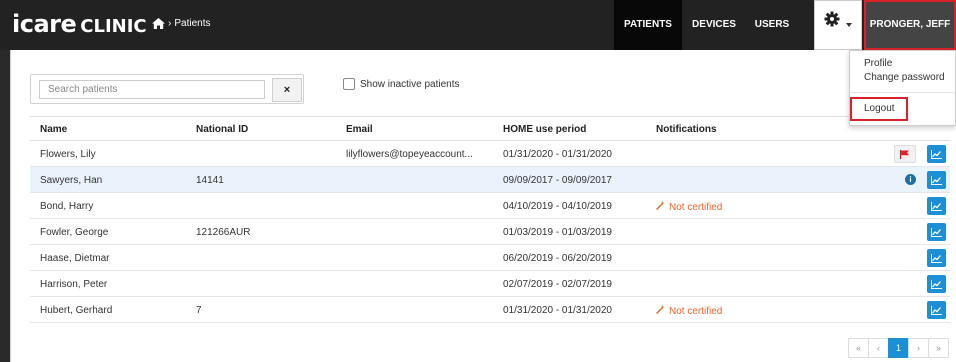 The width and height of the screenshot is (956, 362). What do you see at coordinates (879, 109) in the screenshot?
I see `menu-item-logout: Logout` at bounding box center [879, 109].